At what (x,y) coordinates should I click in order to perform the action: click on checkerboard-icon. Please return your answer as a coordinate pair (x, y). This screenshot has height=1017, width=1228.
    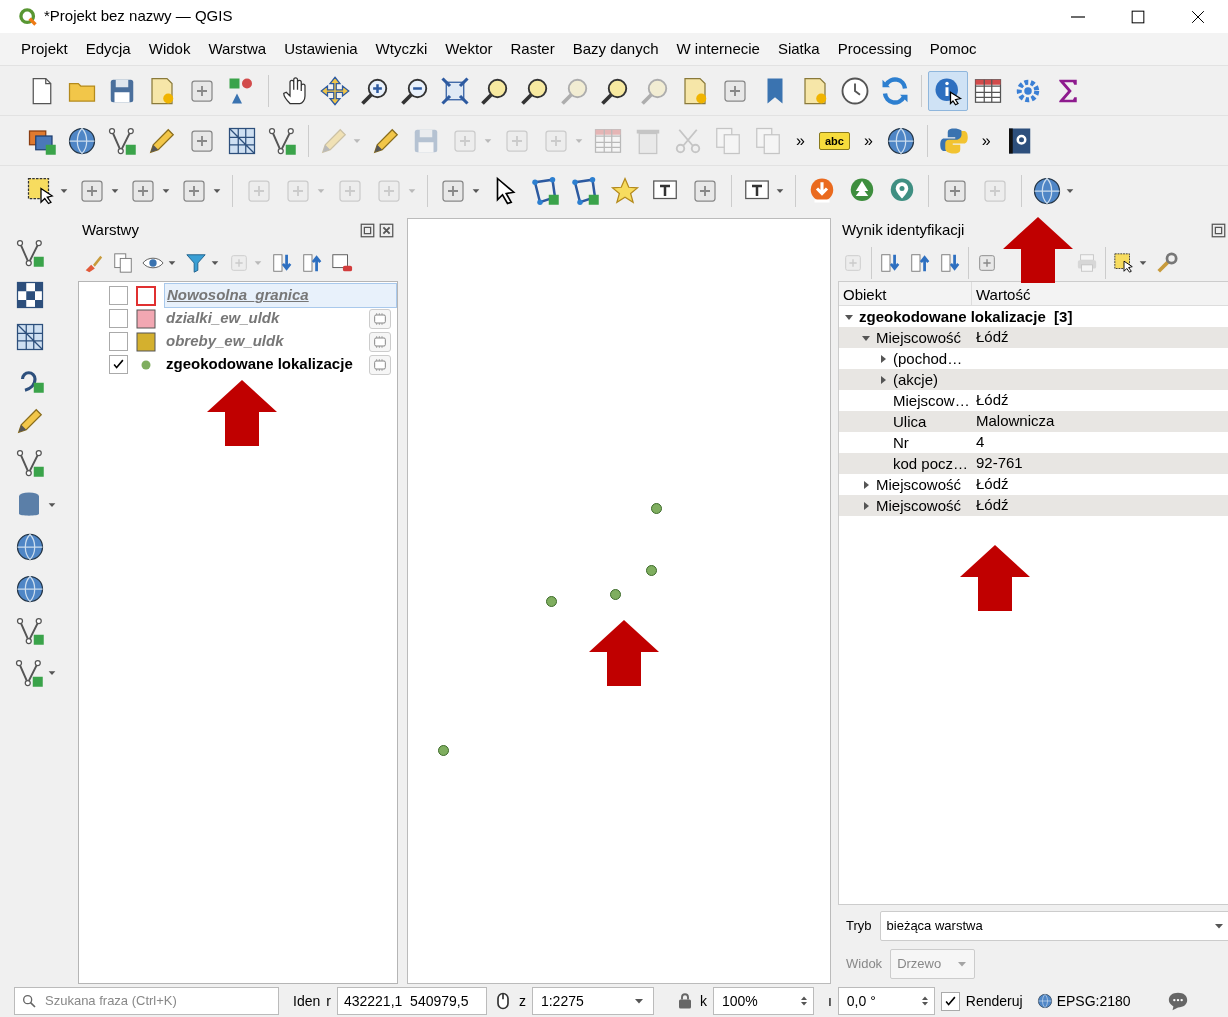
    Looking at the image, I should click on (30, 295).